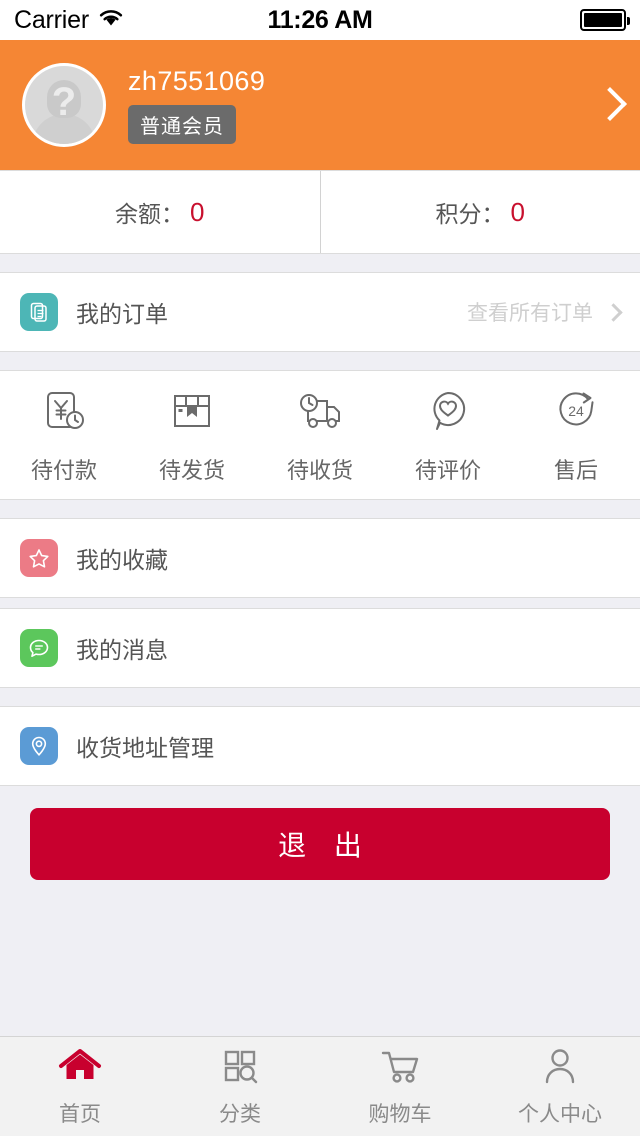 The image size is (640, 1136). I want to click on balance-value: 0, so click(197, 211).